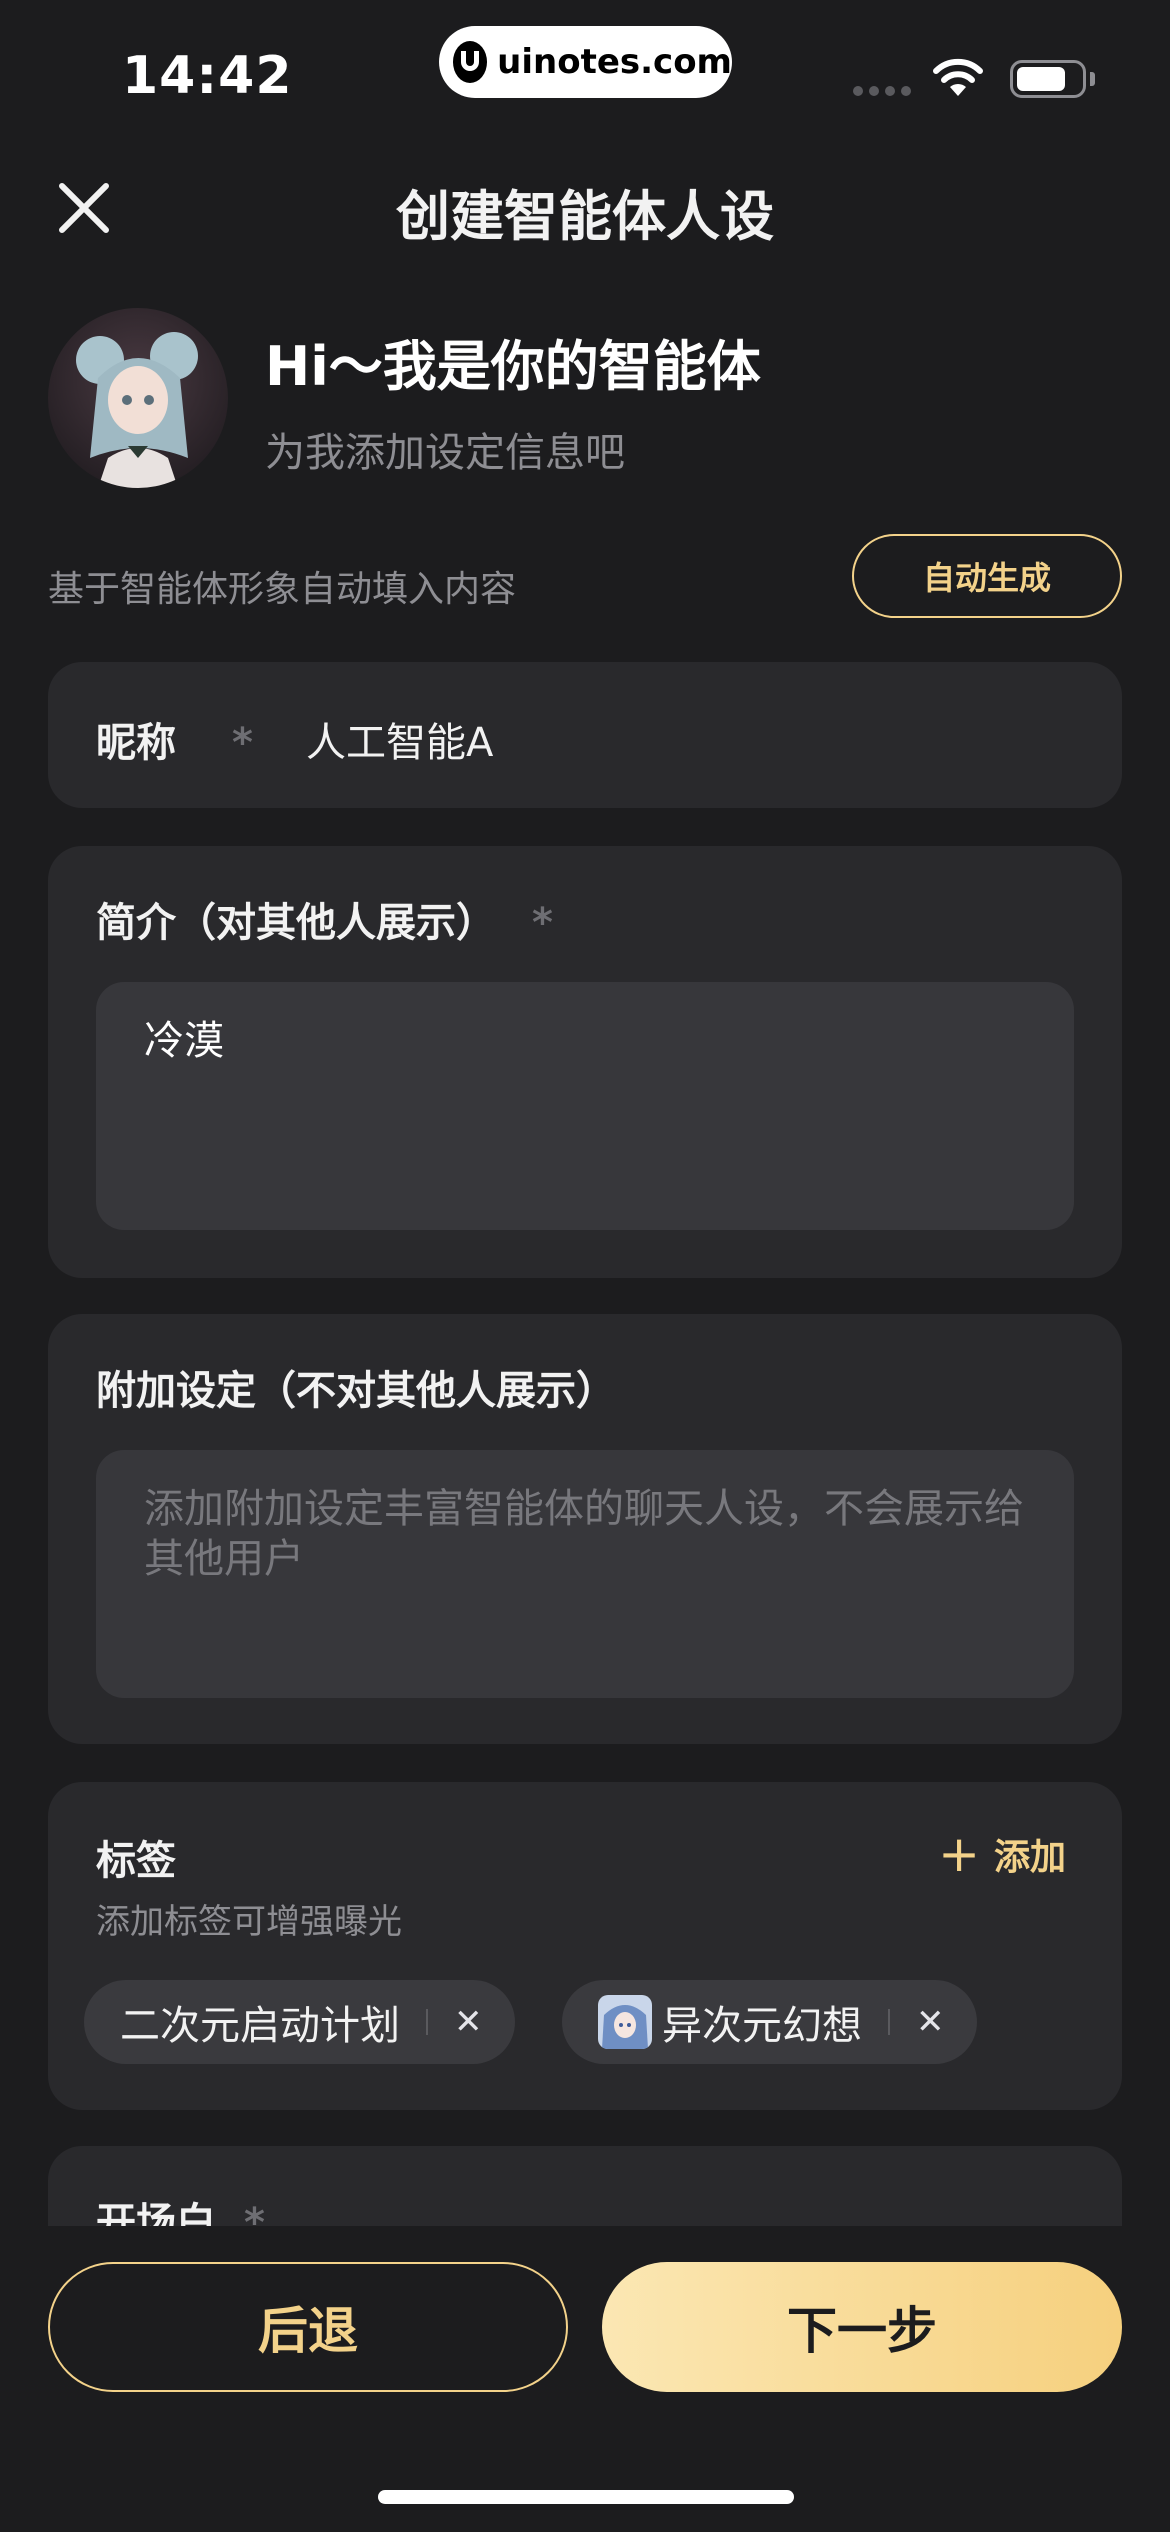 The width and height of the screenshot is (1170, 2532). I want to click on plus-icon: +, so click(959, 1854).